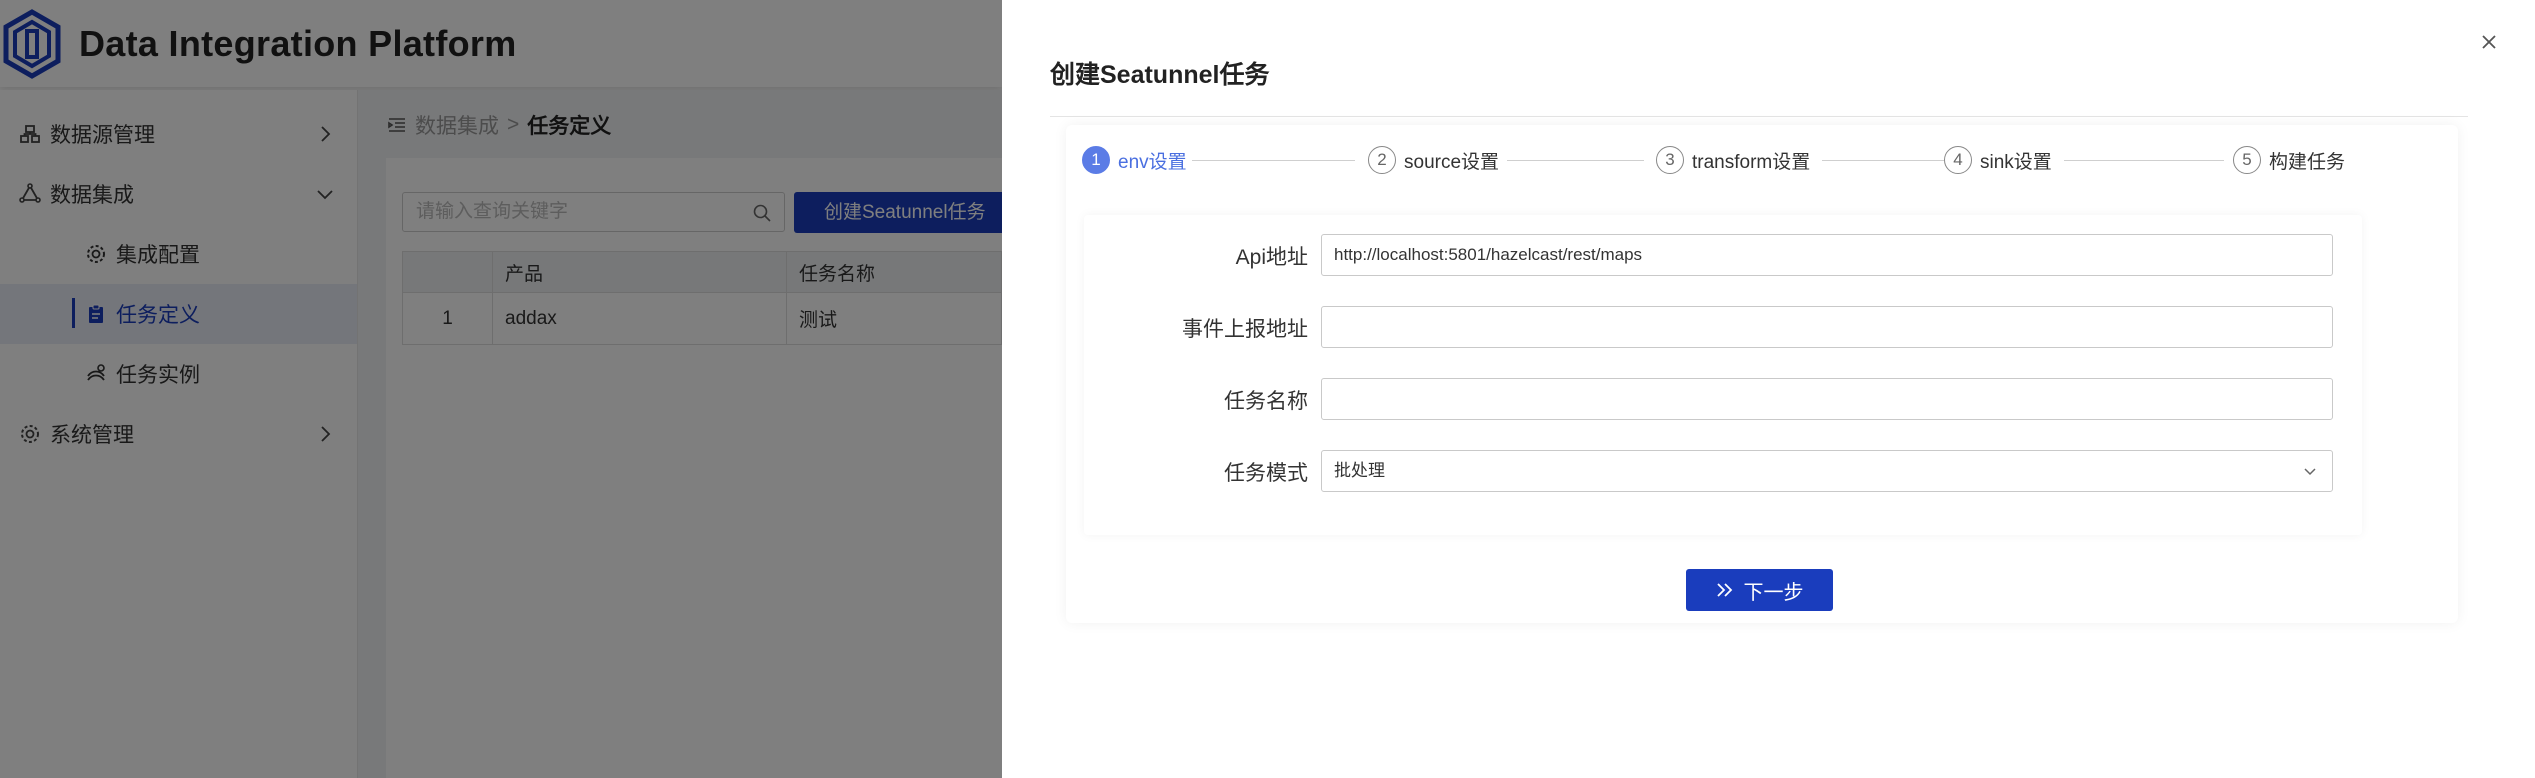 Image resolution: width=2535 pixels, height=778 pixels. Describe the element at coordinates (1452, 162) in the screenshot. I see `step-label: source设置` at that location.